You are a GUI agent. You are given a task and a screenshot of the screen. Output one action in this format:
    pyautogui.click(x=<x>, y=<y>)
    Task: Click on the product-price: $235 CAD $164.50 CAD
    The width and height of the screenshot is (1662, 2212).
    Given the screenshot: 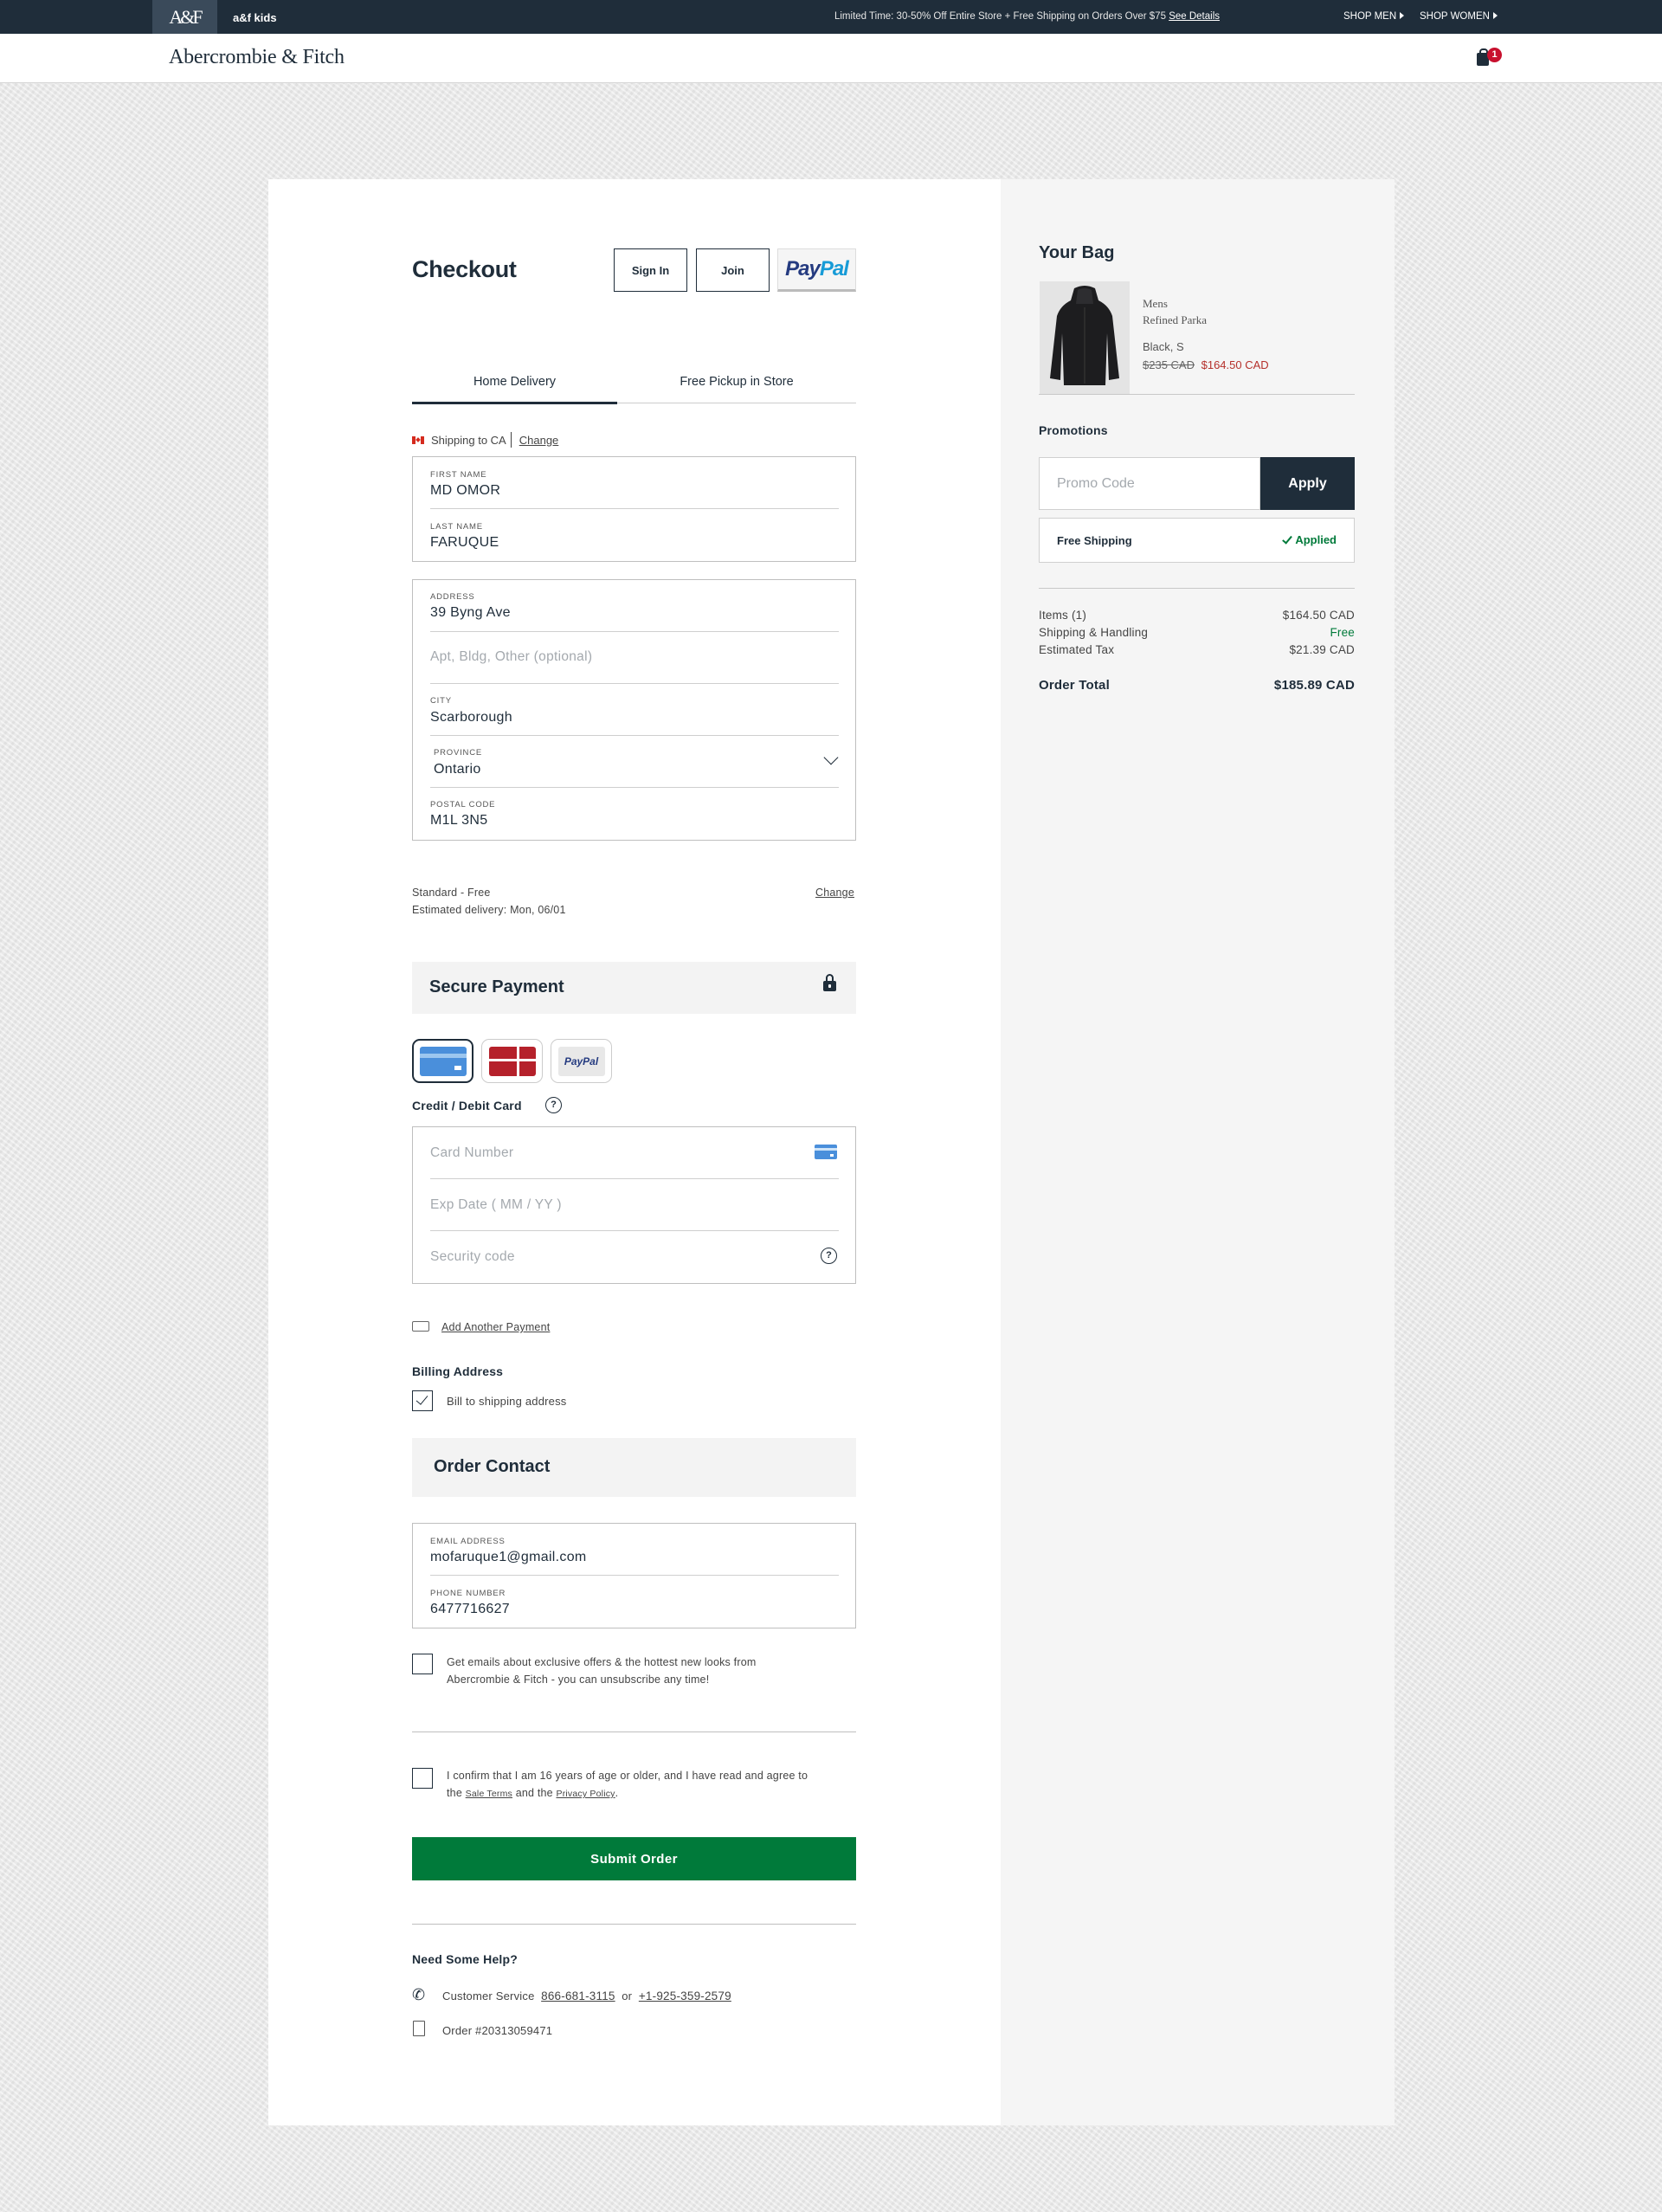 What is the action you would take?
    pyautogui.click(x=1206, y=364)
    